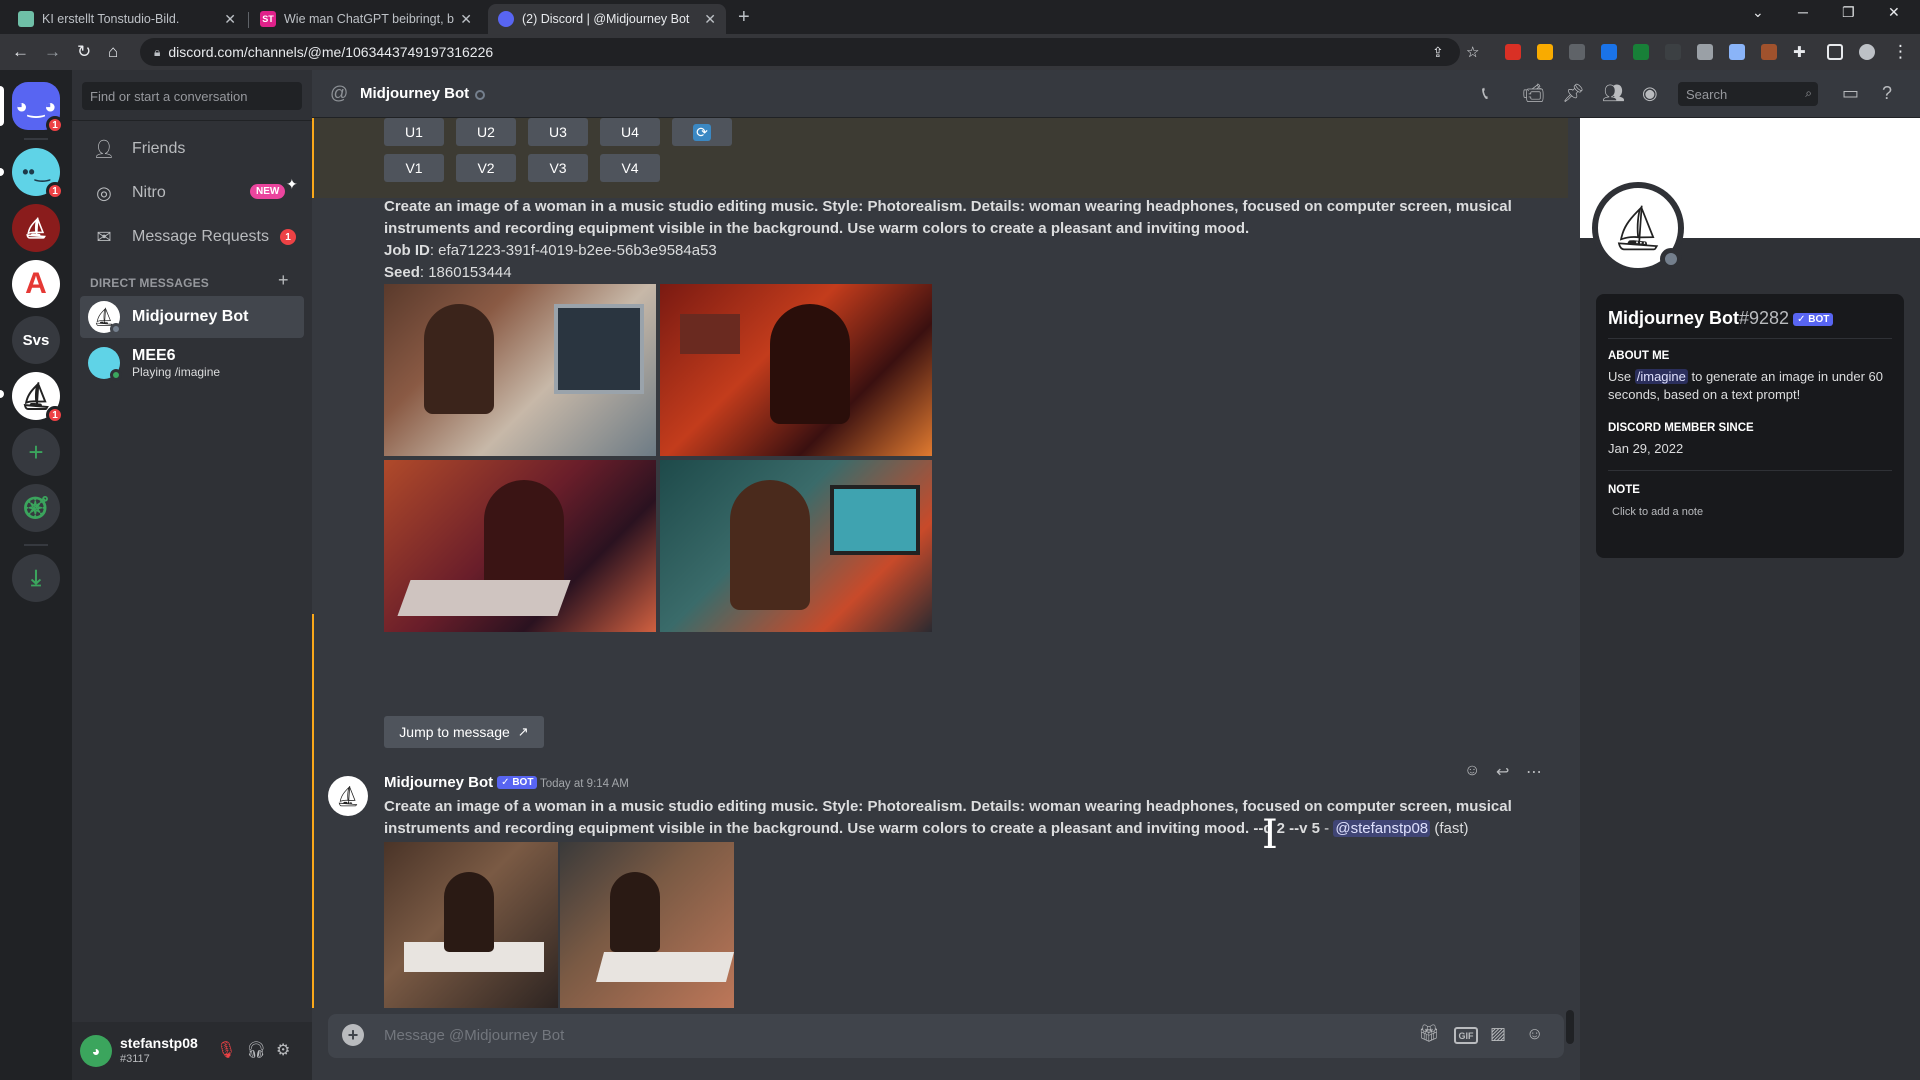 Image resolution: width=1920 pixels, height=1080 pixels. I want to click on more-options-icon: ⋯, so click(1534, 772).